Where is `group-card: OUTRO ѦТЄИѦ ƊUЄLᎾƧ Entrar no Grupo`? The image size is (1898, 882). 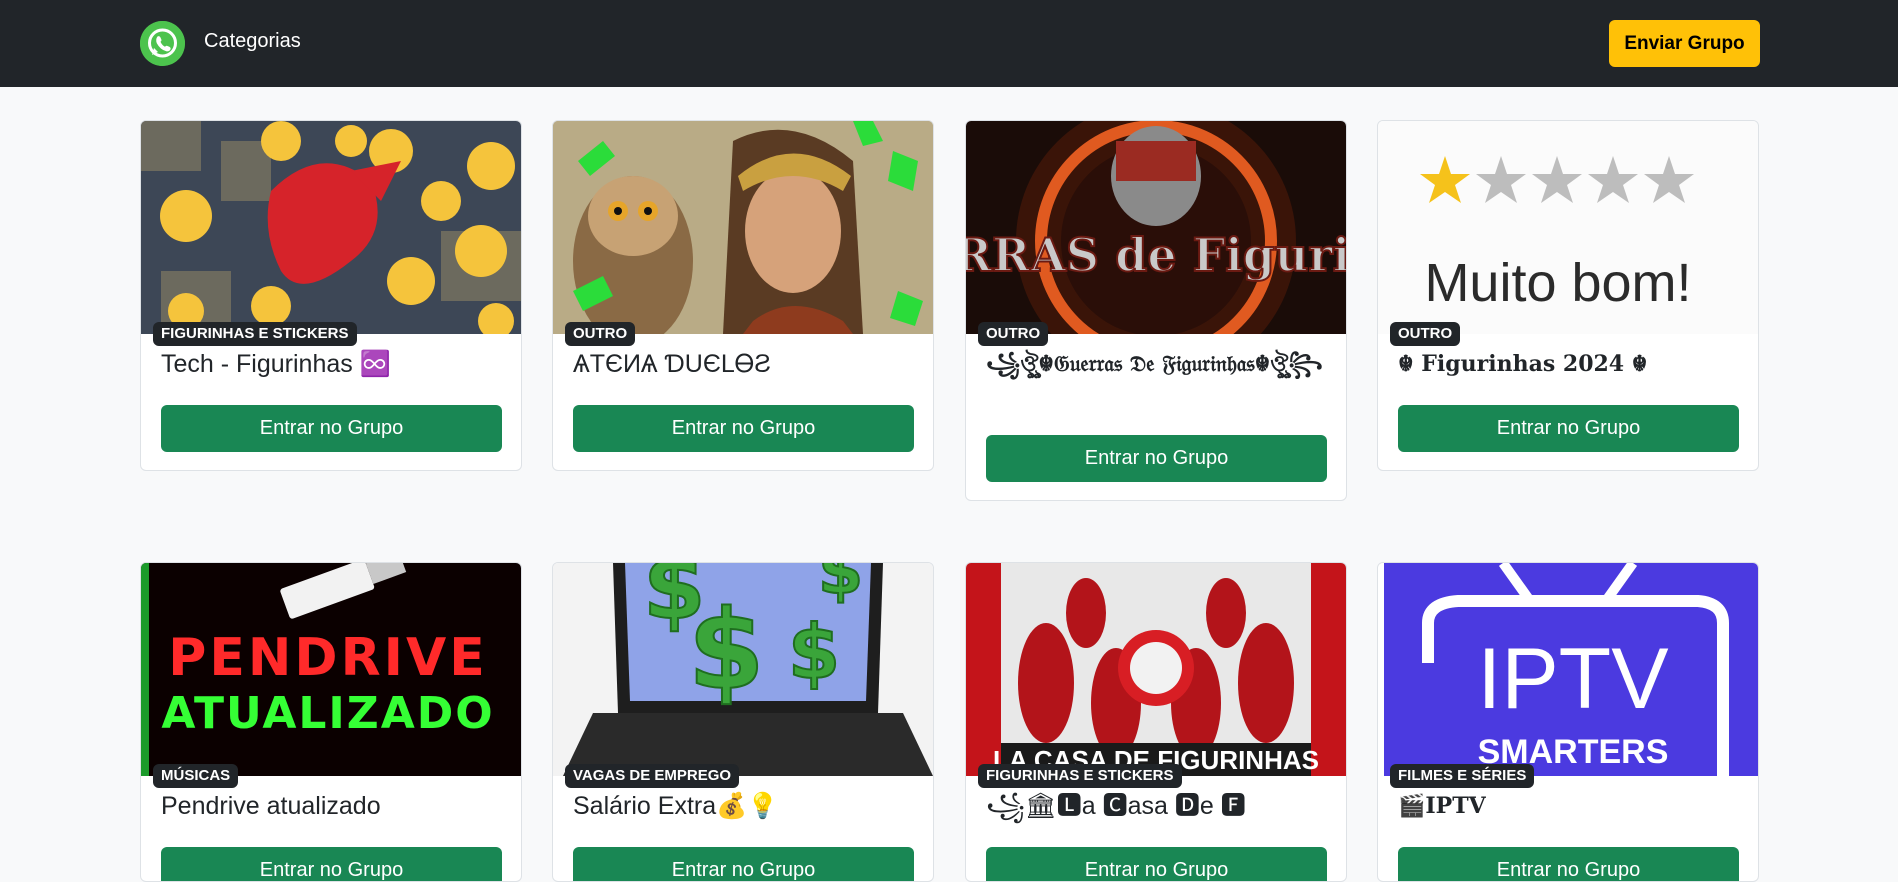 group-card: OUTRO ѦТЄИѦ ƊUЄLᎾƧ Entrar no Grupo is located at coordinates (743, 295).